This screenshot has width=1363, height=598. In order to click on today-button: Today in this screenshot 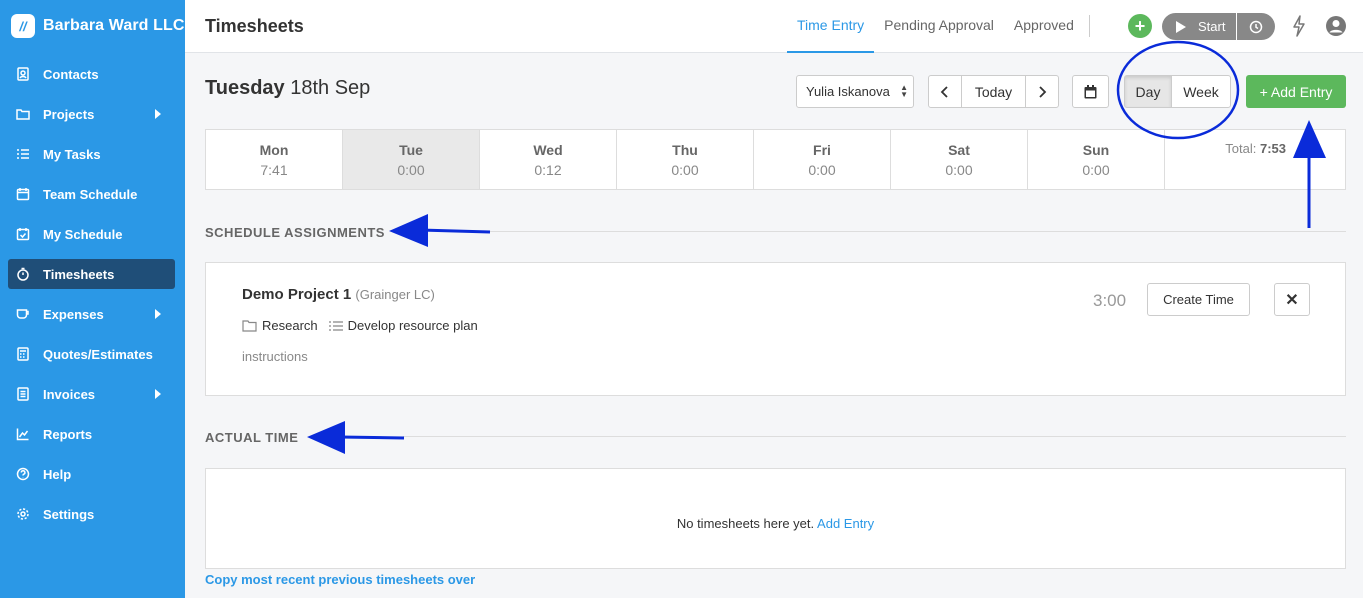, I will do `click(993, 91)`.